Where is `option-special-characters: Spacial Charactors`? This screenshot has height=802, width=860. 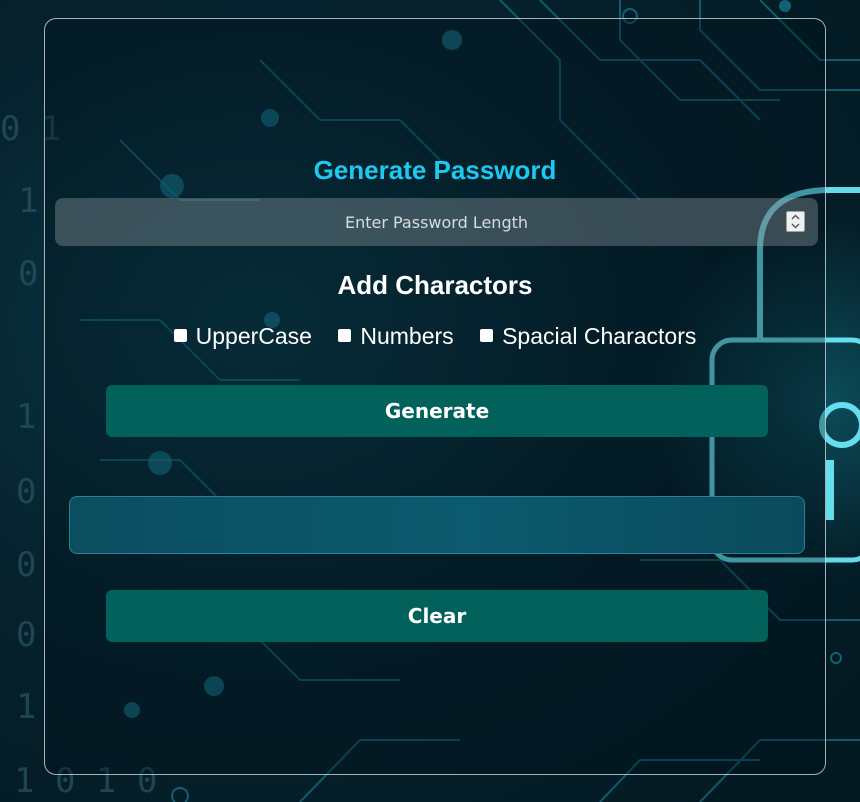 option-special-characters: Spacial Charactors is located at coordinates (588, 336).